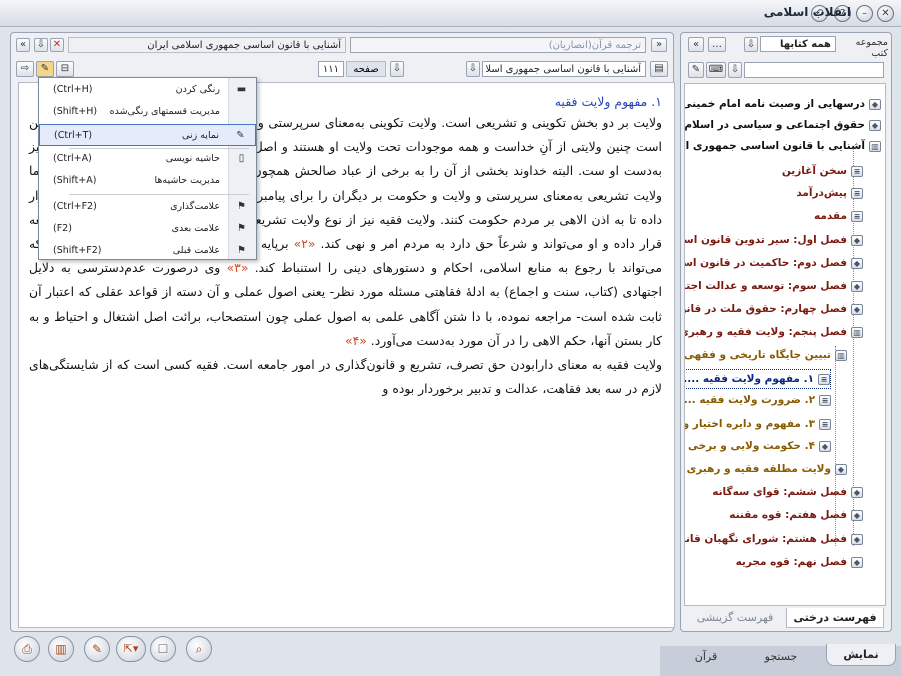  I want to click on page-dropdown-icon: ⇩, so click(397, 69).